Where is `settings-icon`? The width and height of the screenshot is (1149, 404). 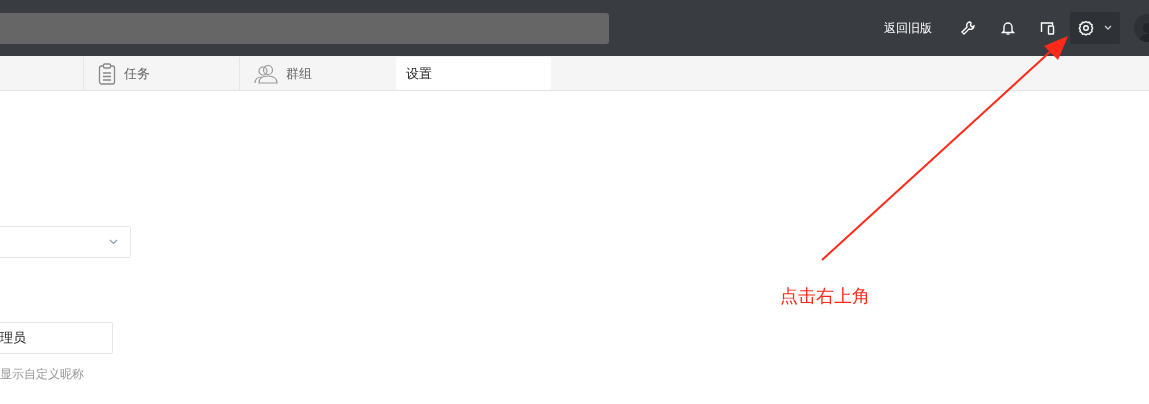 settings-icon is located at coordinates (1086, 28).